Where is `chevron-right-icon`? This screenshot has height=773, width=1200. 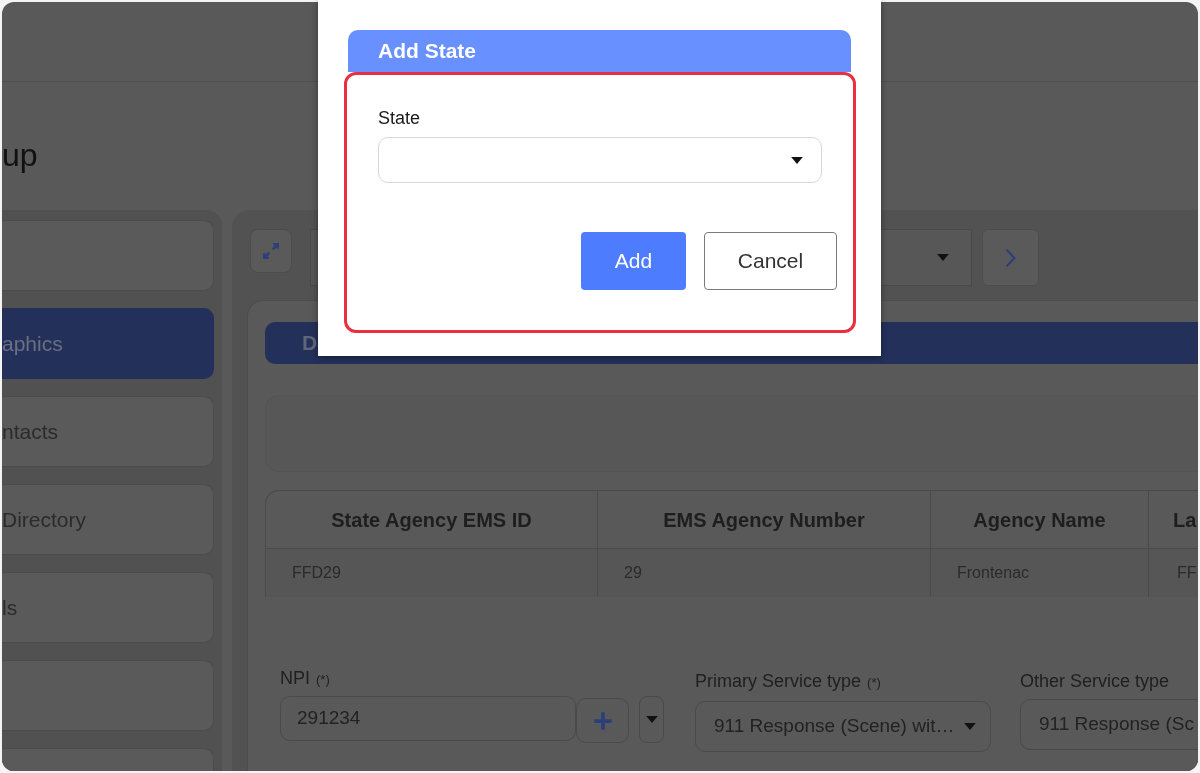
chevron-right-icon is located at coordinates (1010, 257).